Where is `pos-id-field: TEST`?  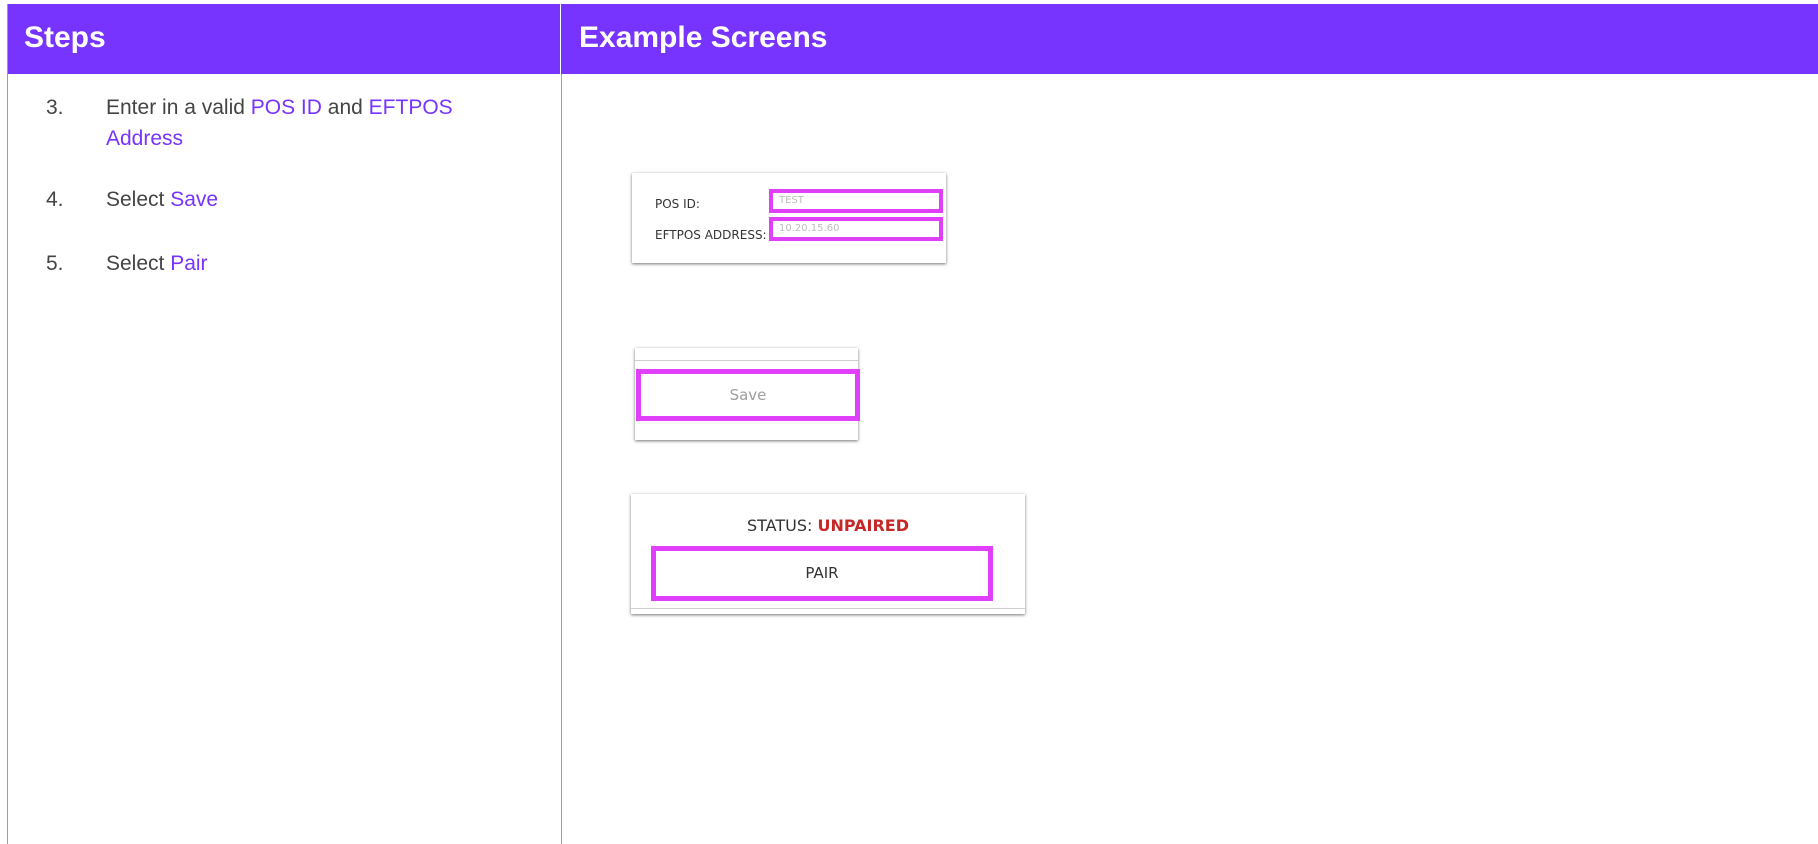
pos-id-field: TEST is located at coordinates (856, 201).